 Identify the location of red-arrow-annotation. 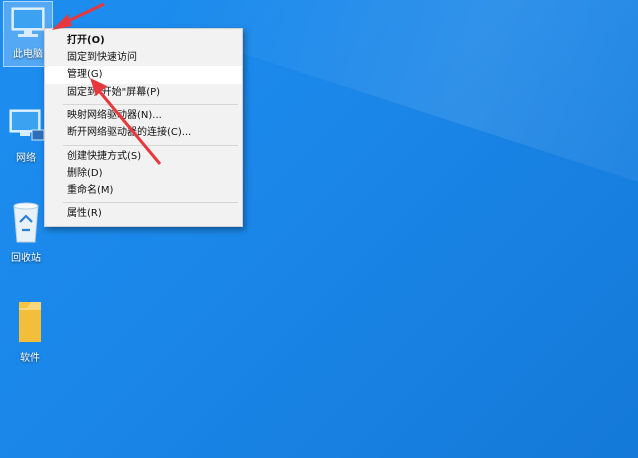
(107, 83).